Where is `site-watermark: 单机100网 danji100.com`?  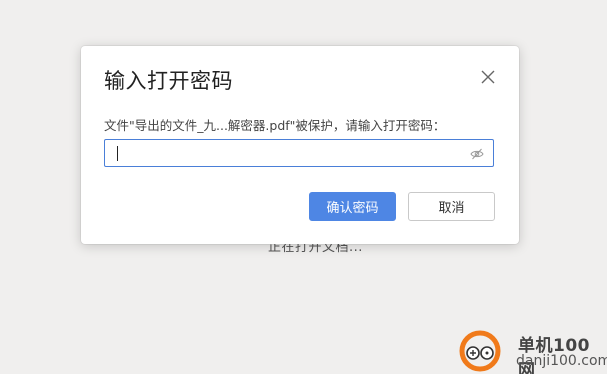
site-watermark: 单机100网 danji100.com is located at coordinates (532, 351).